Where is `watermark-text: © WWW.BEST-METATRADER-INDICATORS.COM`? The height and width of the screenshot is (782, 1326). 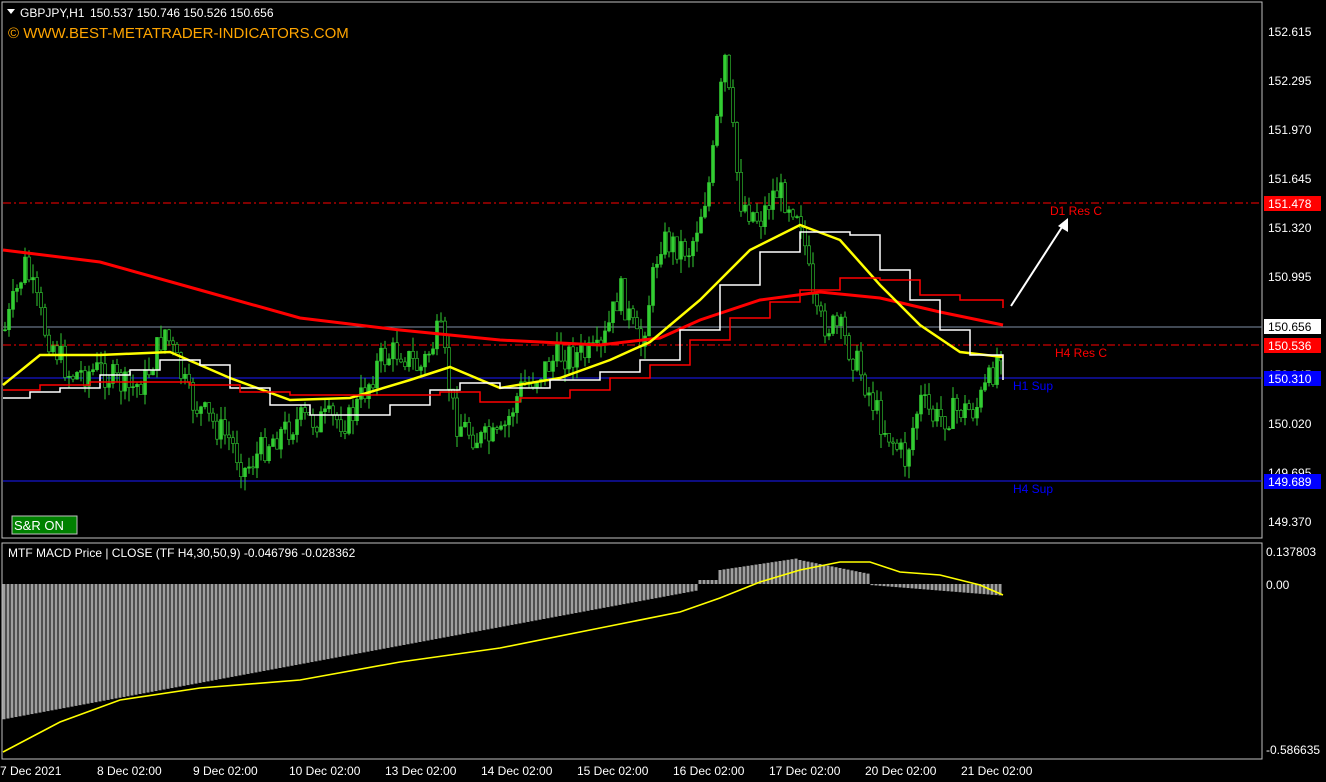
watermark-text: © WWW.BEST-METATRADER-INDICATORS.COM is located at coordinates (178, 33).